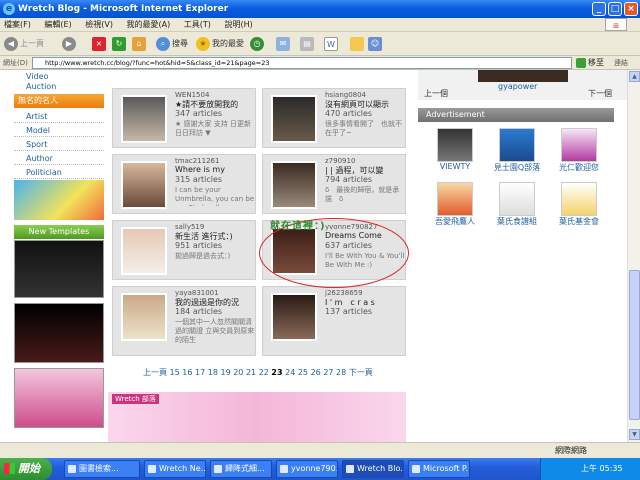 This screenshot has height=480, width=640. Describe the element at coordinates (455, 149) in the screenshot. I see `ad-item: VIEWTY` at that location.